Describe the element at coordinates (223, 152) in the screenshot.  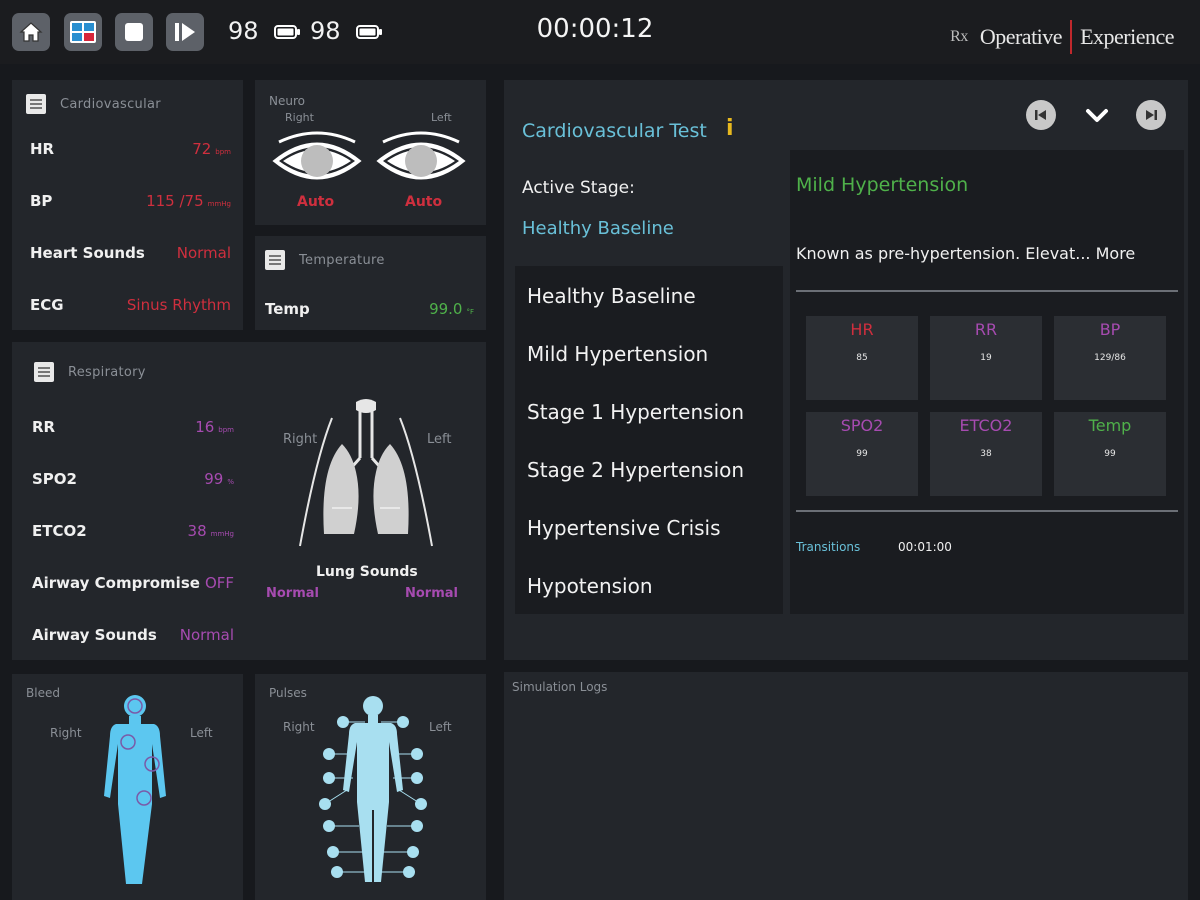
I see `hr-unit: bpm` at that location.